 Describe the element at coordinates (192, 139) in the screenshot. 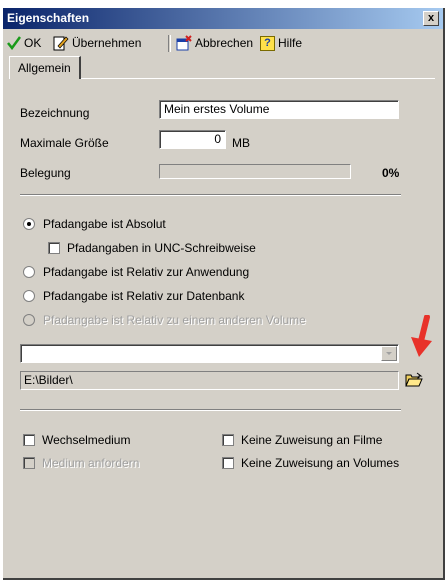

I see `maxsize-input: 0` at that location.